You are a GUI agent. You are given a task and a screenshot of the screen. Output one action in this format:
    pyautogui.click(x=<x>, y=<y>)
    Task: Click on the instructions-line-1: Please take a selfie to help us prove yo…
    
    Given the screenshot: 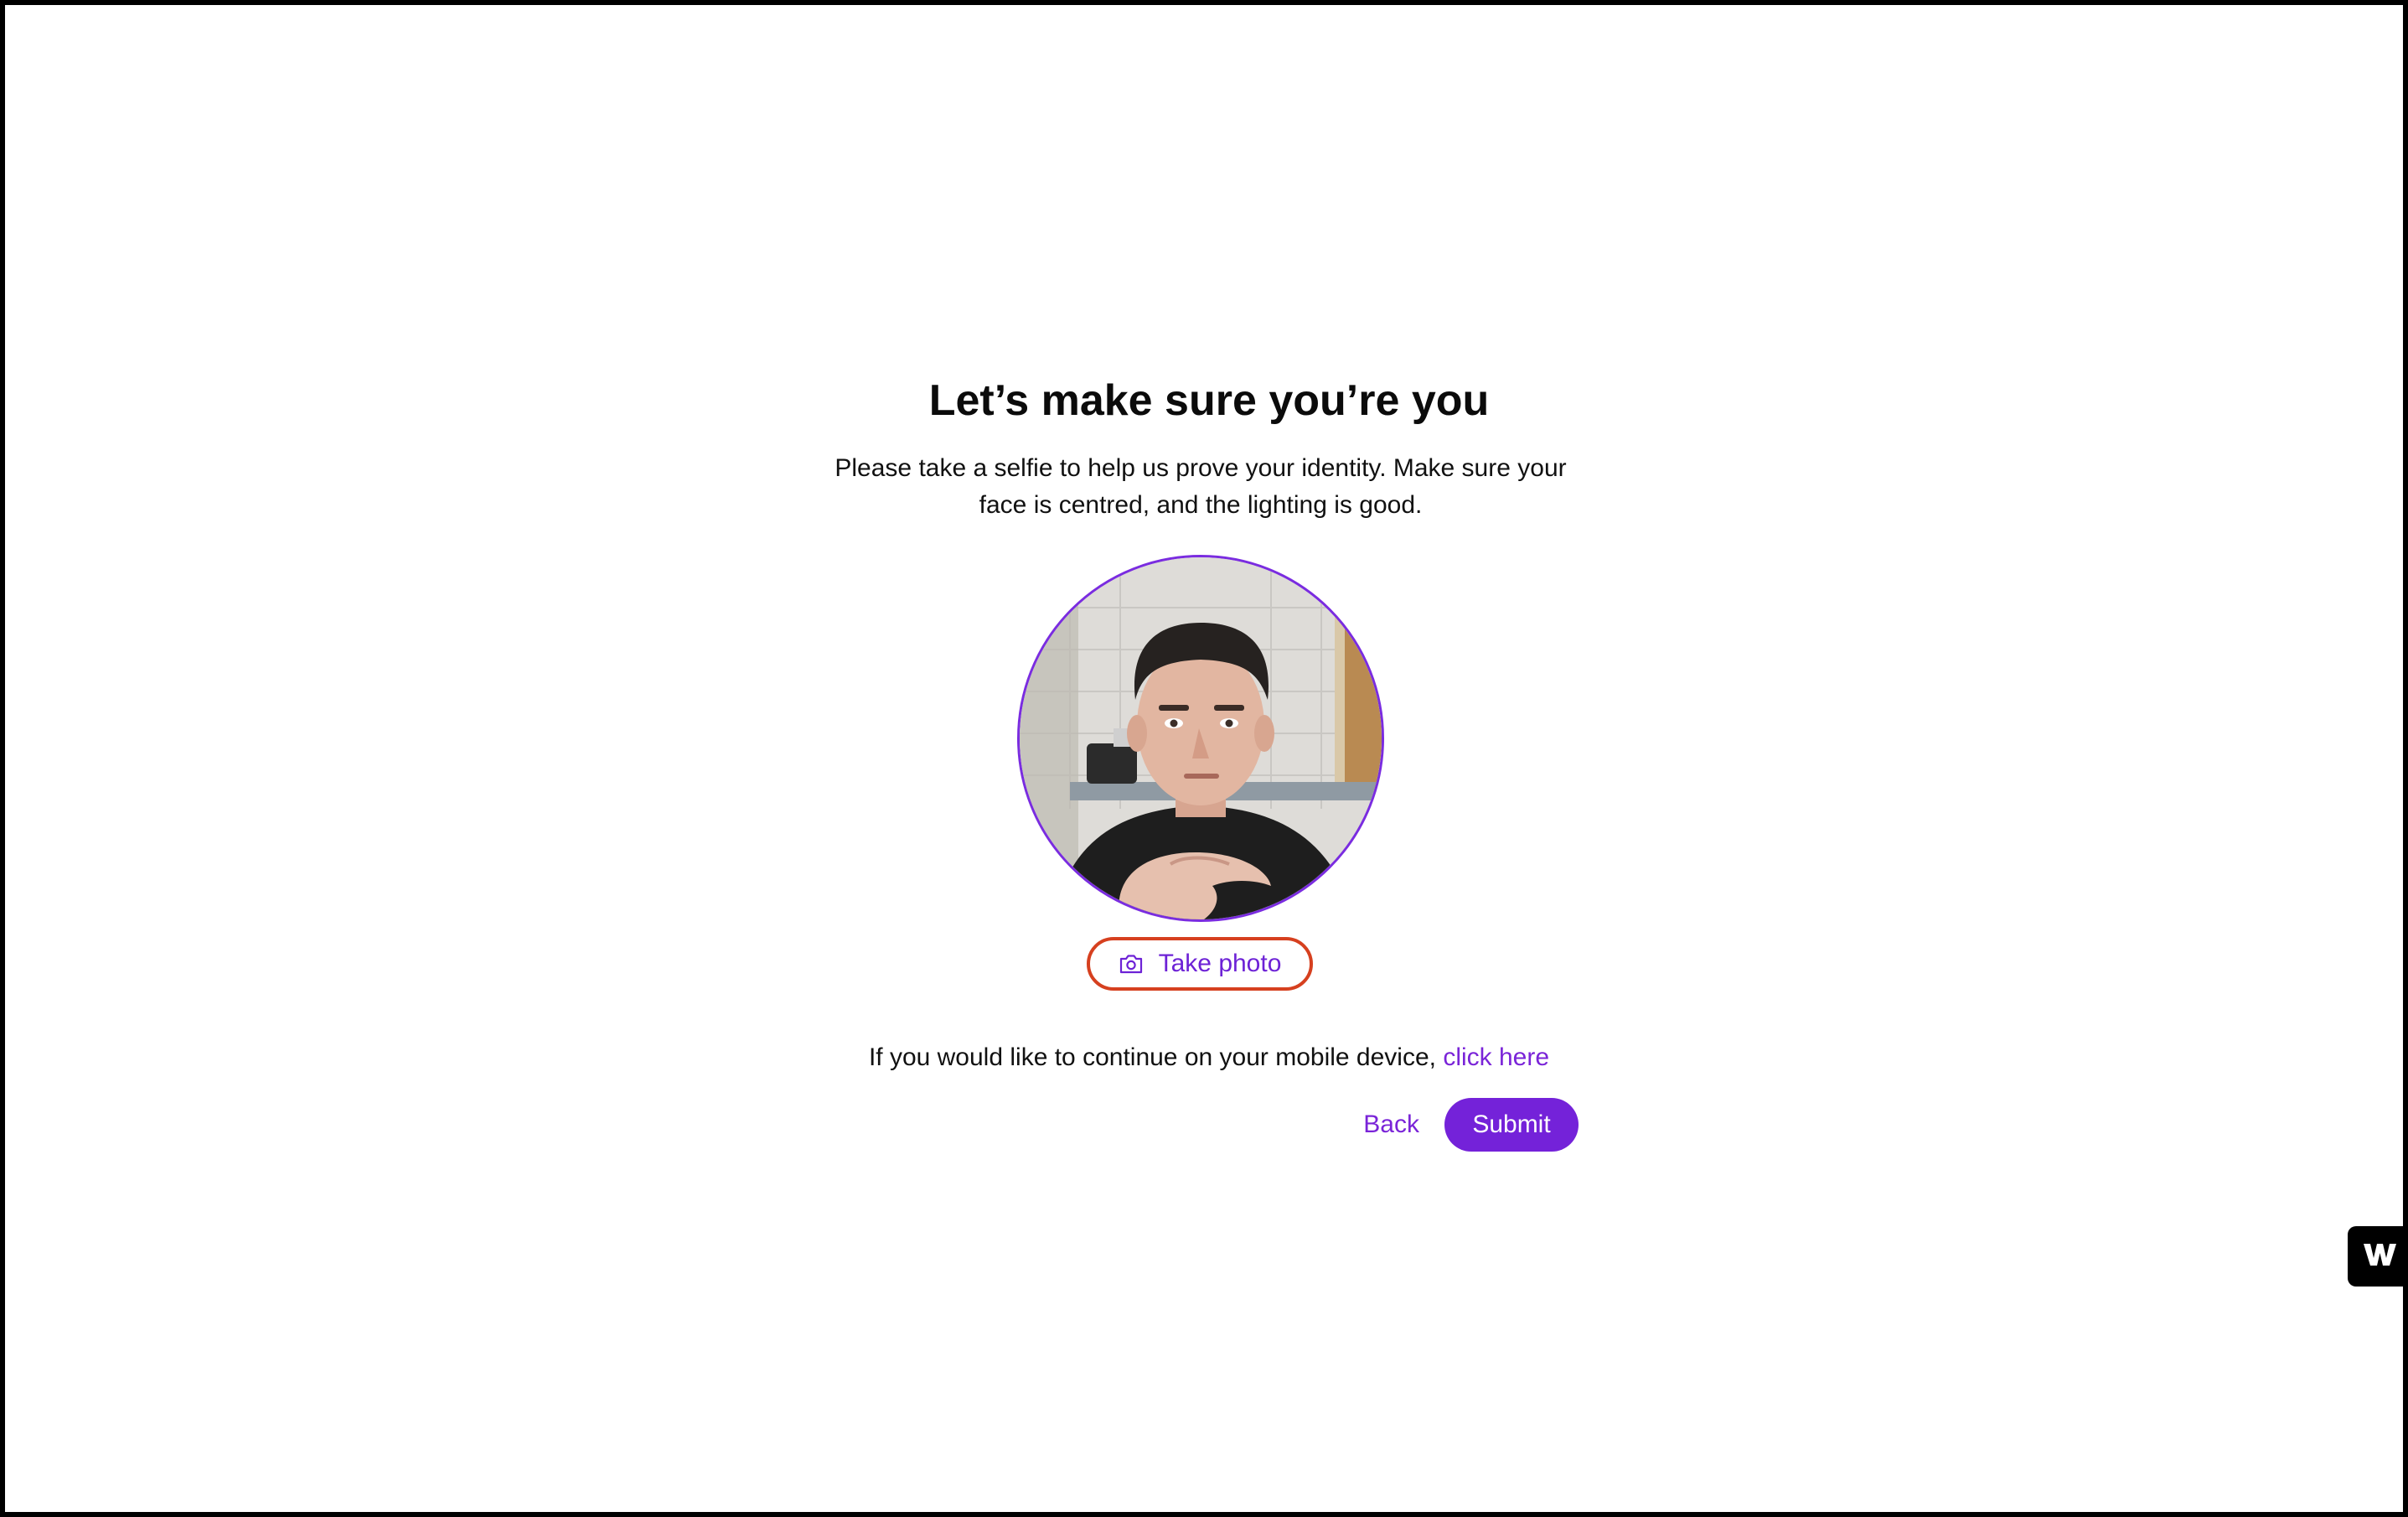 What is the action you would take?
    pyautogui.click(x=1201, y=468)
    